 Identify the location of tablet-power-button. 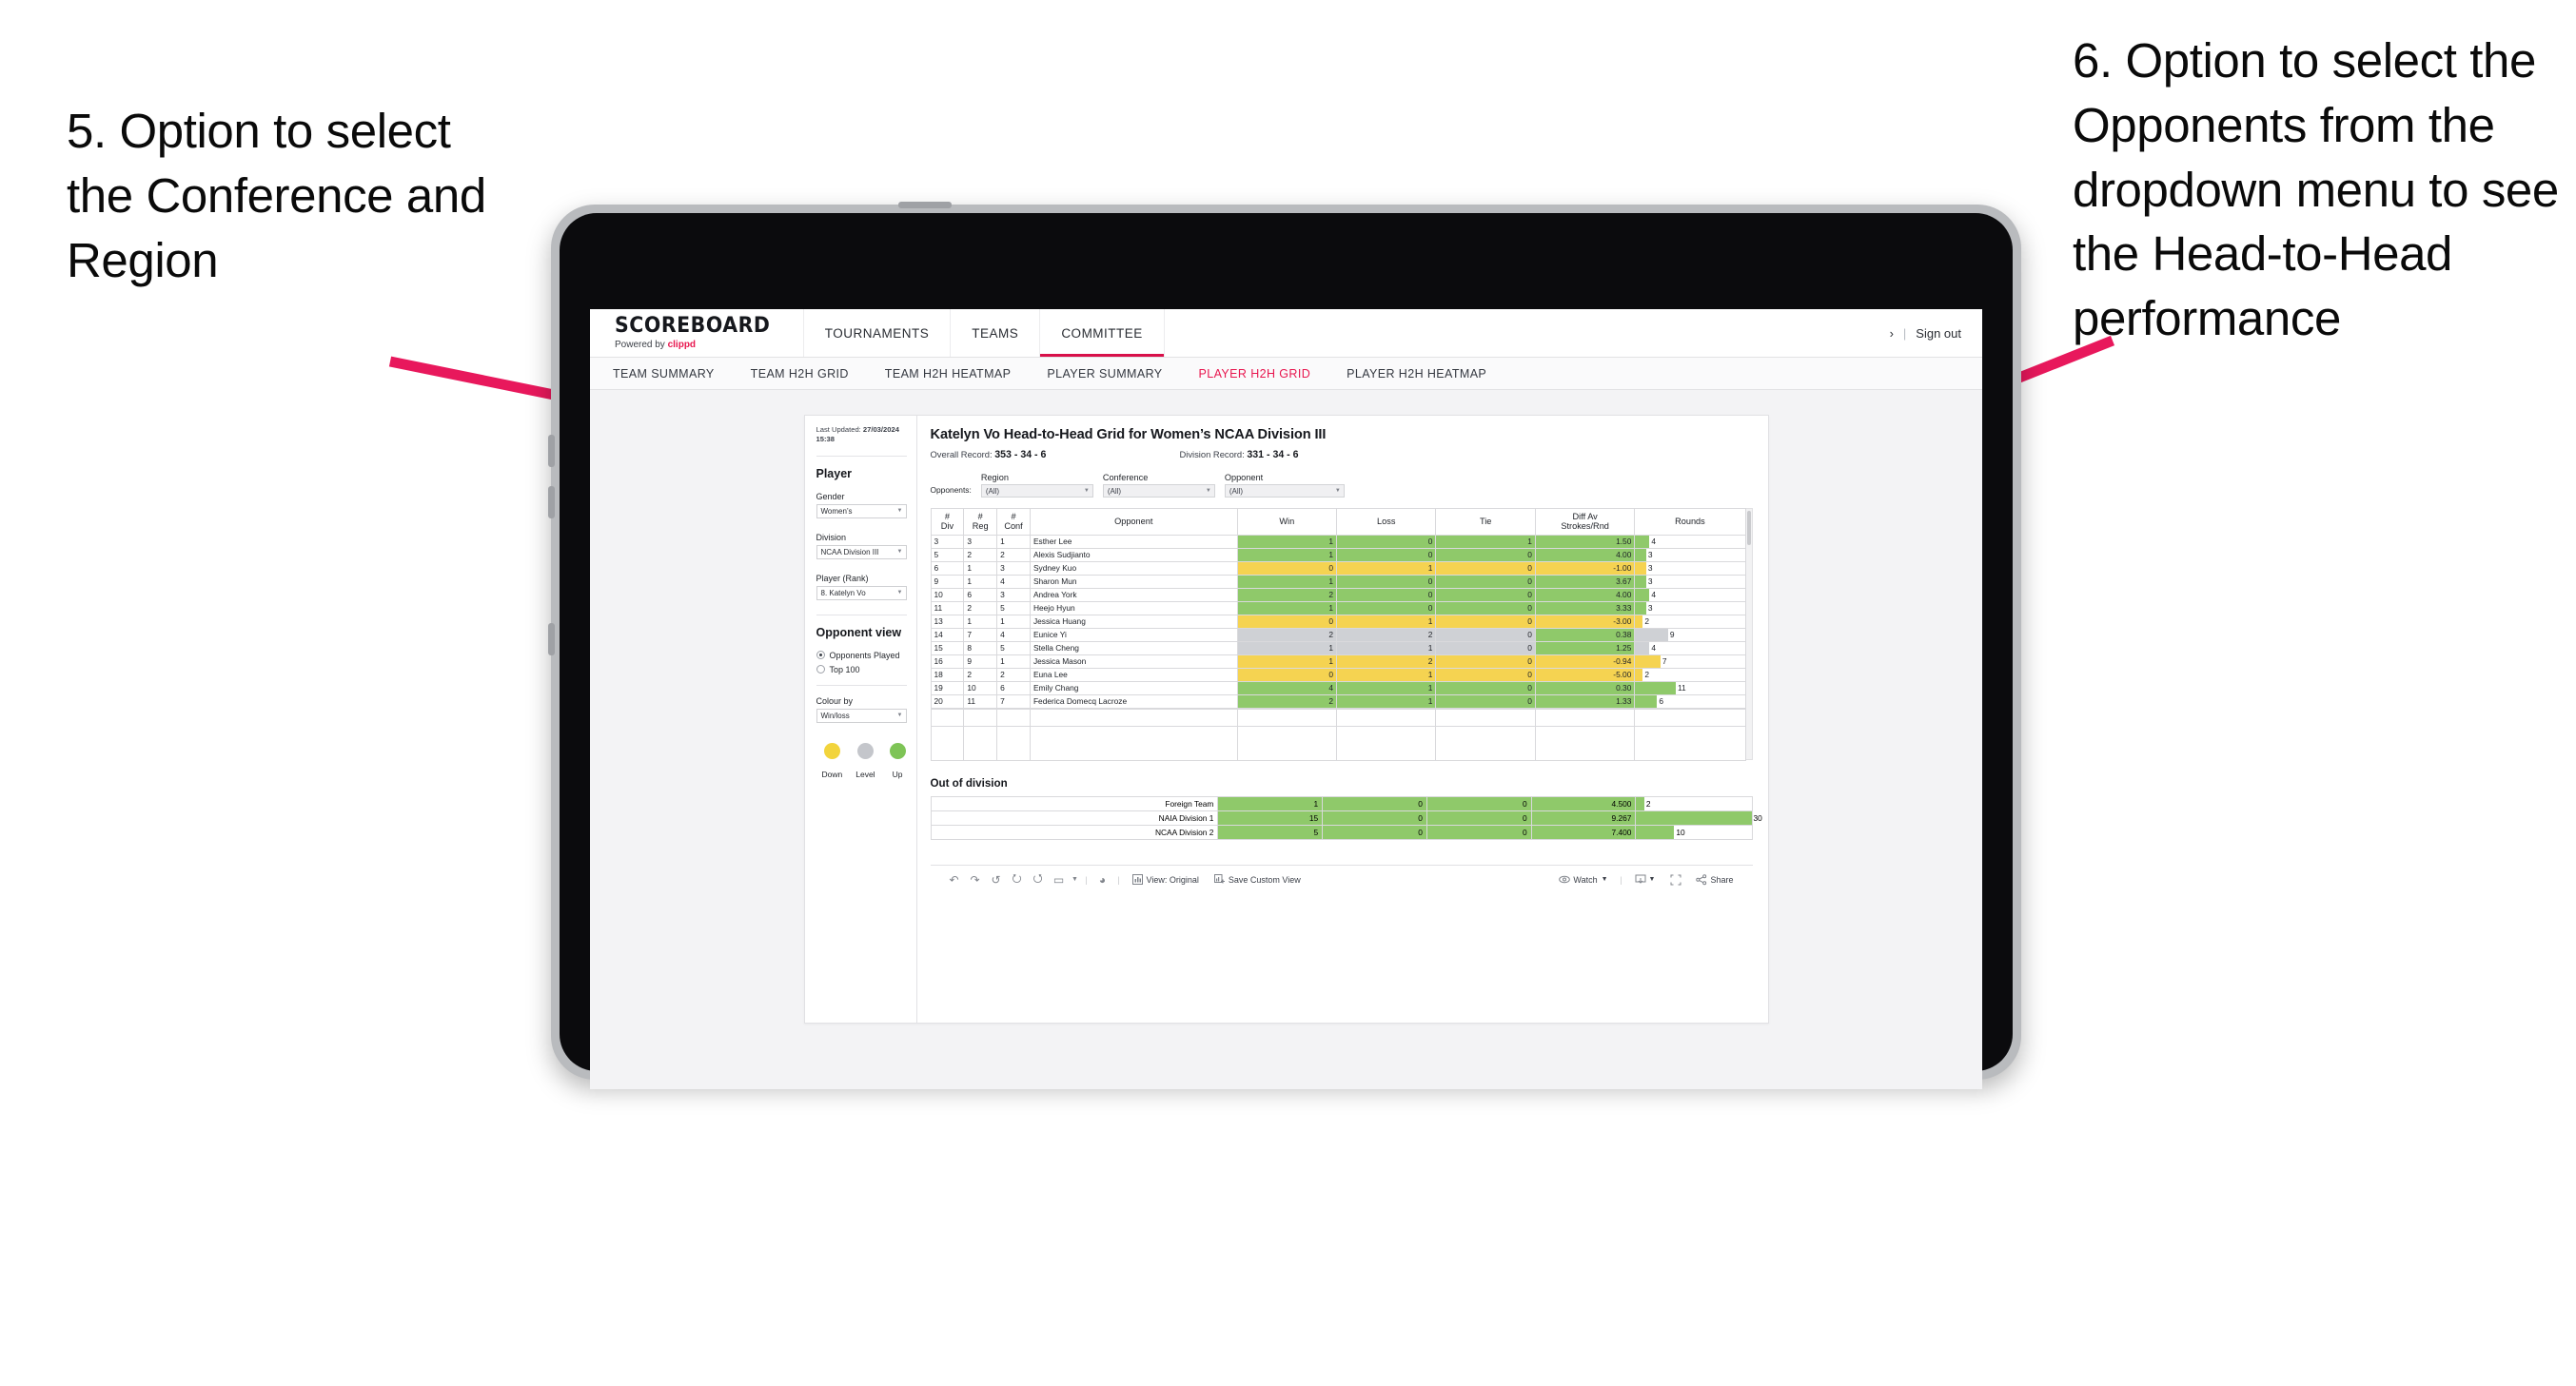
(925, 205).